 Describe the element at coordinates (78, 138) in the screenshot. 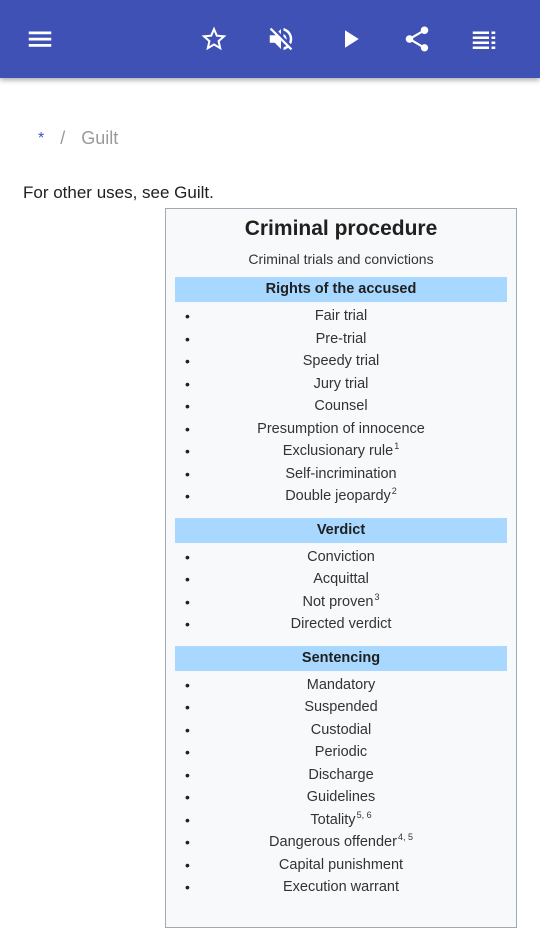

I see `breadcrumb: * / Guilt` at that location.